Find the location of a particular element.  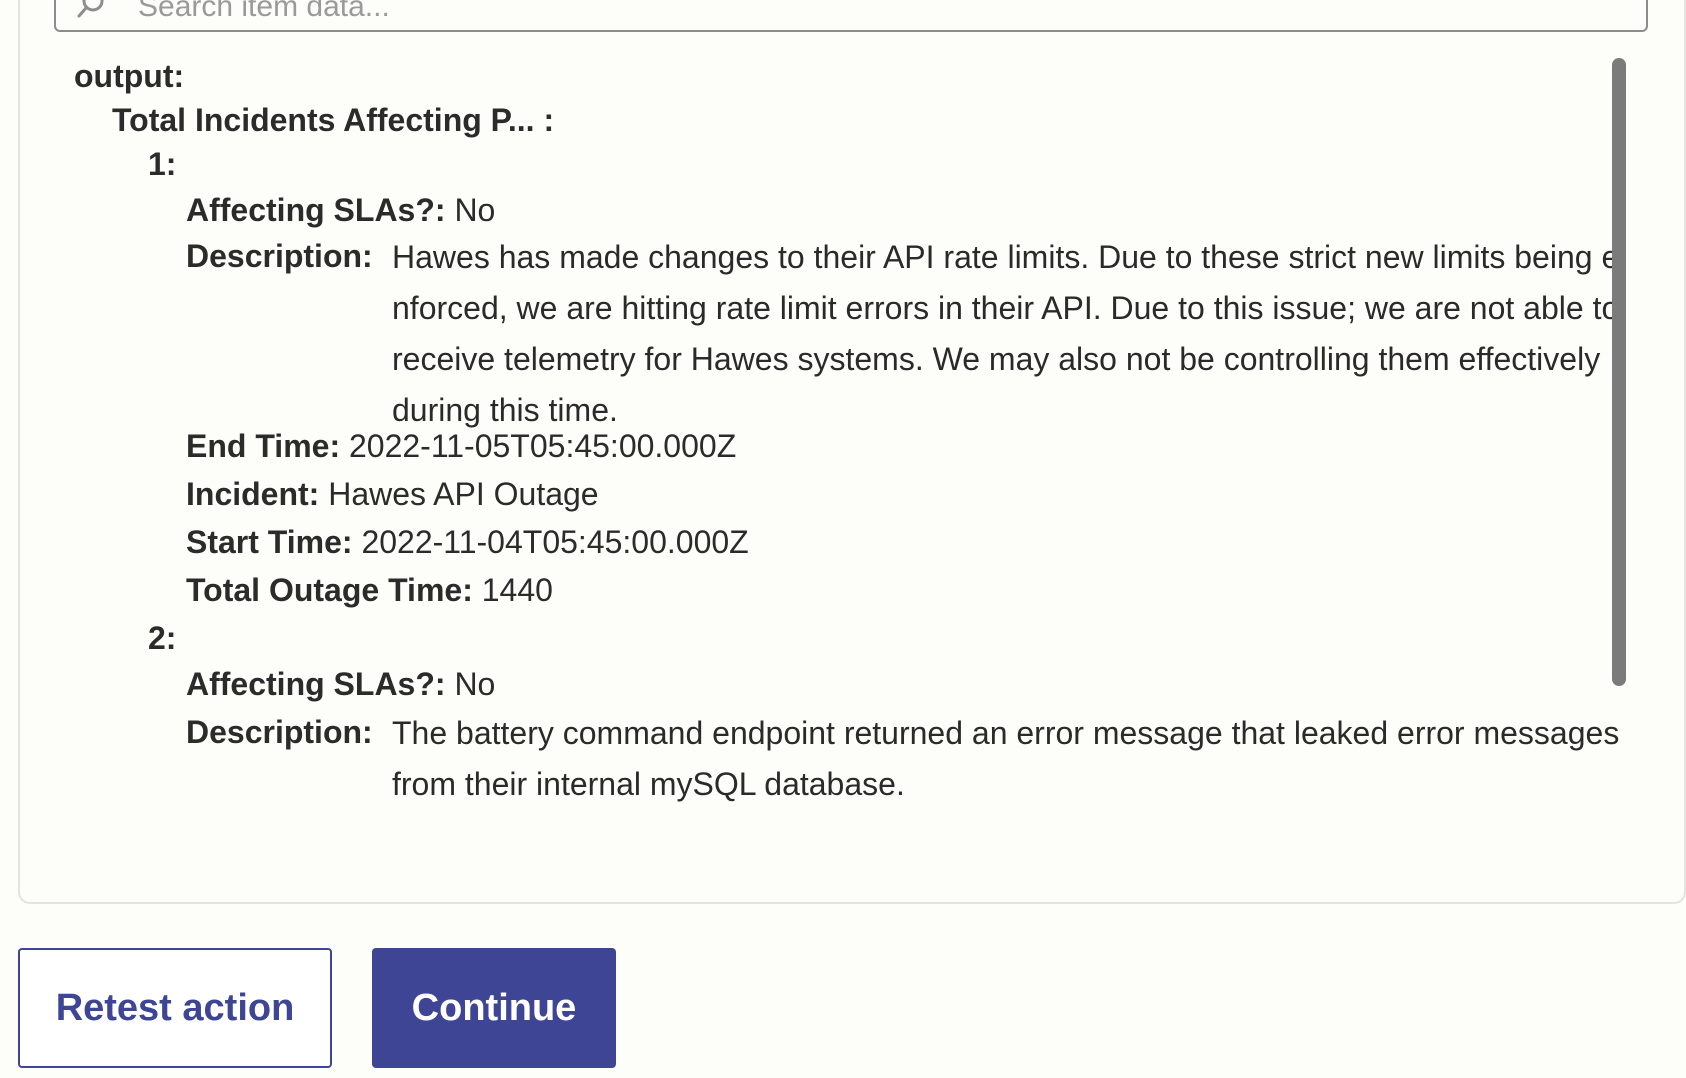

field-value: 2022-11-04T05:45:00.000Z is located at coordinates (555, 542).